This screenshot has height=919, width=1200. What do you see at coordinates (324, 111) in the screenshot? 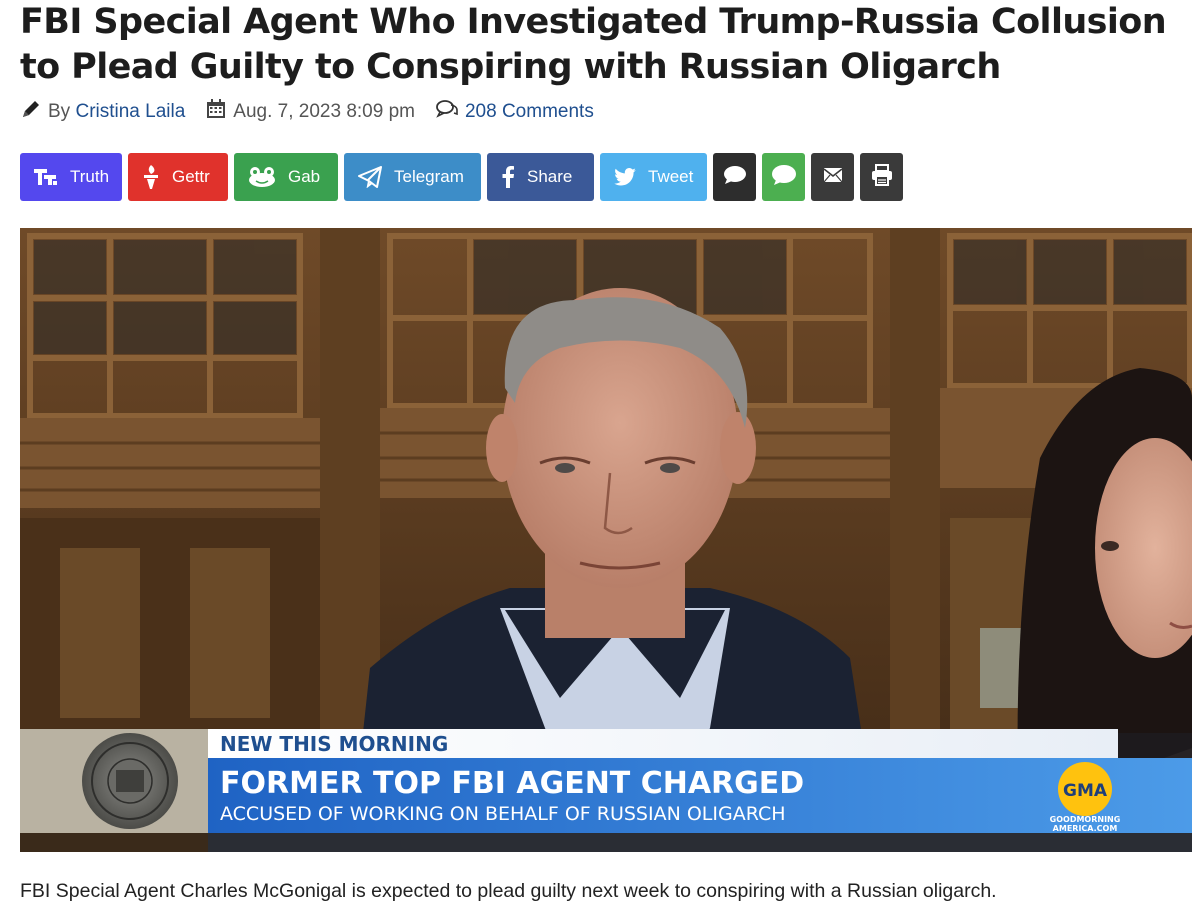
I see `publish-date: Aug. 7, 2023 8:09 pm` at bounding box center [324, 111].